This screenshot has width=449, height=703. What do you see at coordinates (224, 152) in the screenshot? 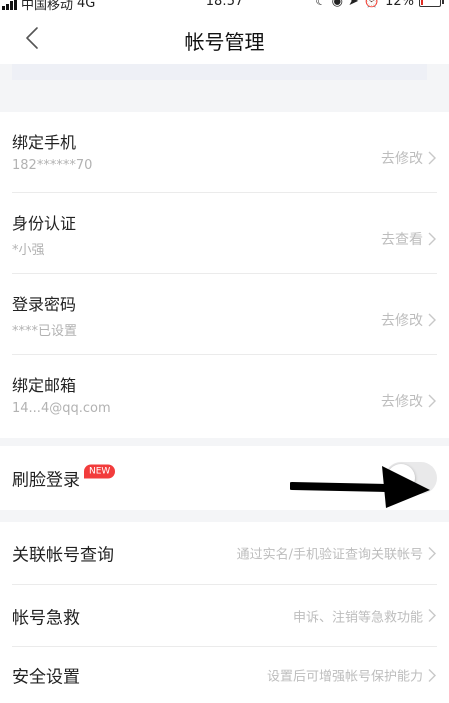
I see `bind-phone-row: 绑定手机 182******70 去修改` at bounding box center [224, 152].